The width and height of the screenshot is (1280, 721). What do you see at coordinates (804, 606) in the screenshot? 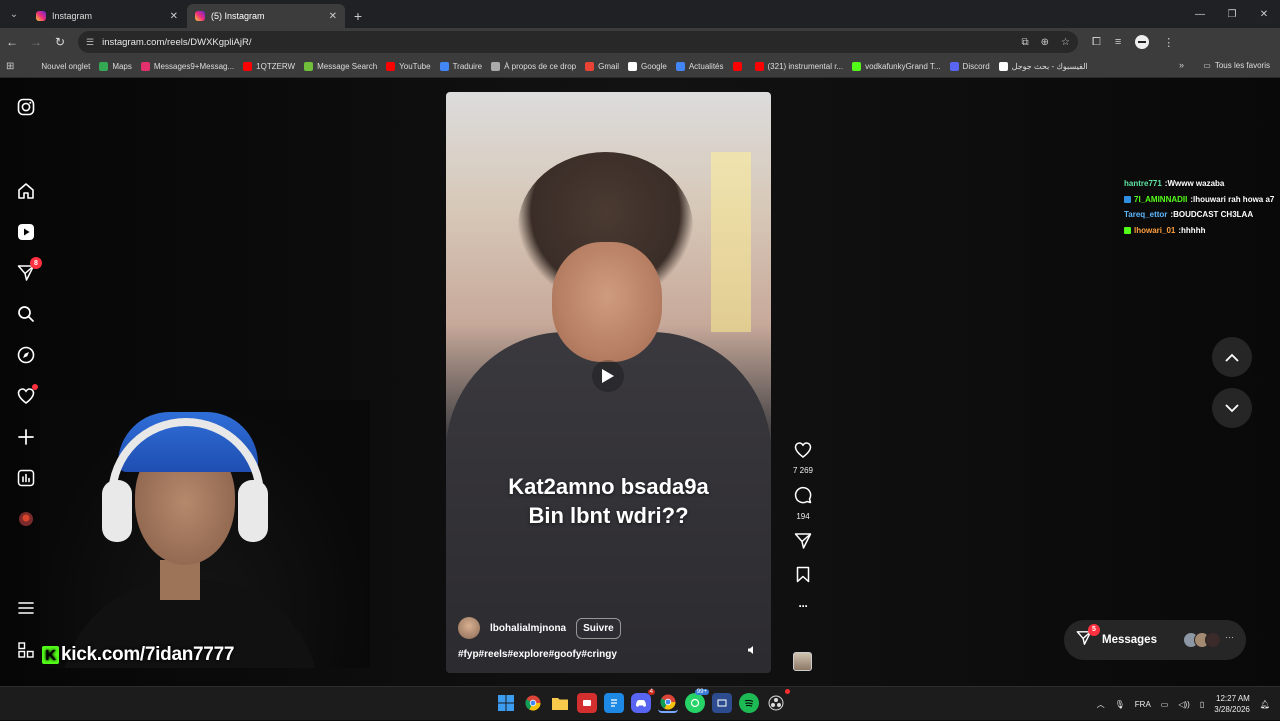
I see `more-options-icon: ···` at bounding box center [804, 606].